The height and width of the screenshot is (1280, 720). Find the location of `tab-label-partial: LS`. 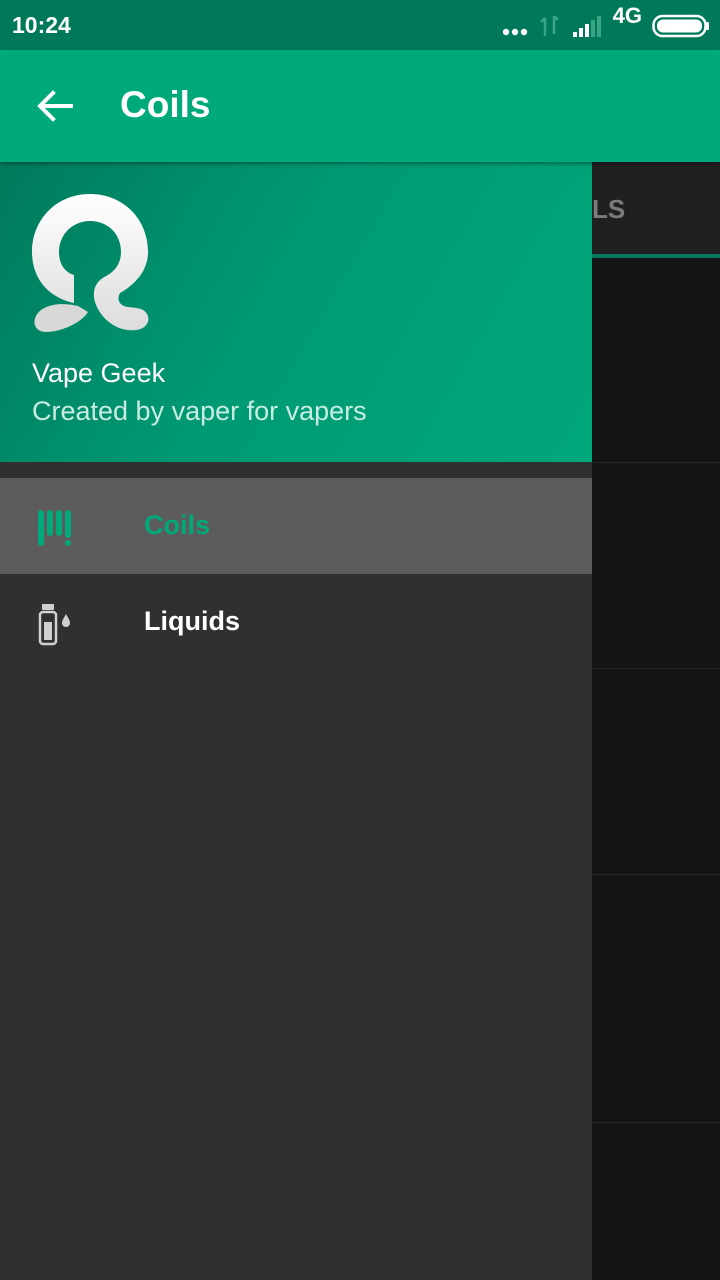

tab-label-partial: LS is located at coordinates (609, 209).